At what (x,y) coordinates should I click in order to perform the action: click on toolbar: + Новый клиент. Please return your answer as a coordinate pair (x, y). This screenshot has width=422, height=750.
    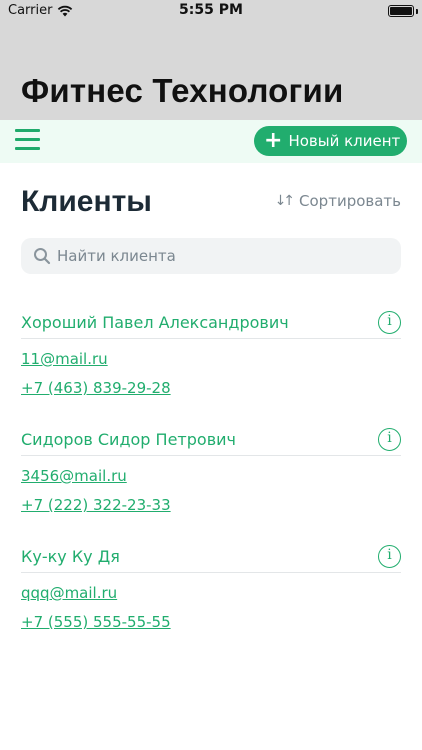
    Looking at the image, I should click on (211, 141).